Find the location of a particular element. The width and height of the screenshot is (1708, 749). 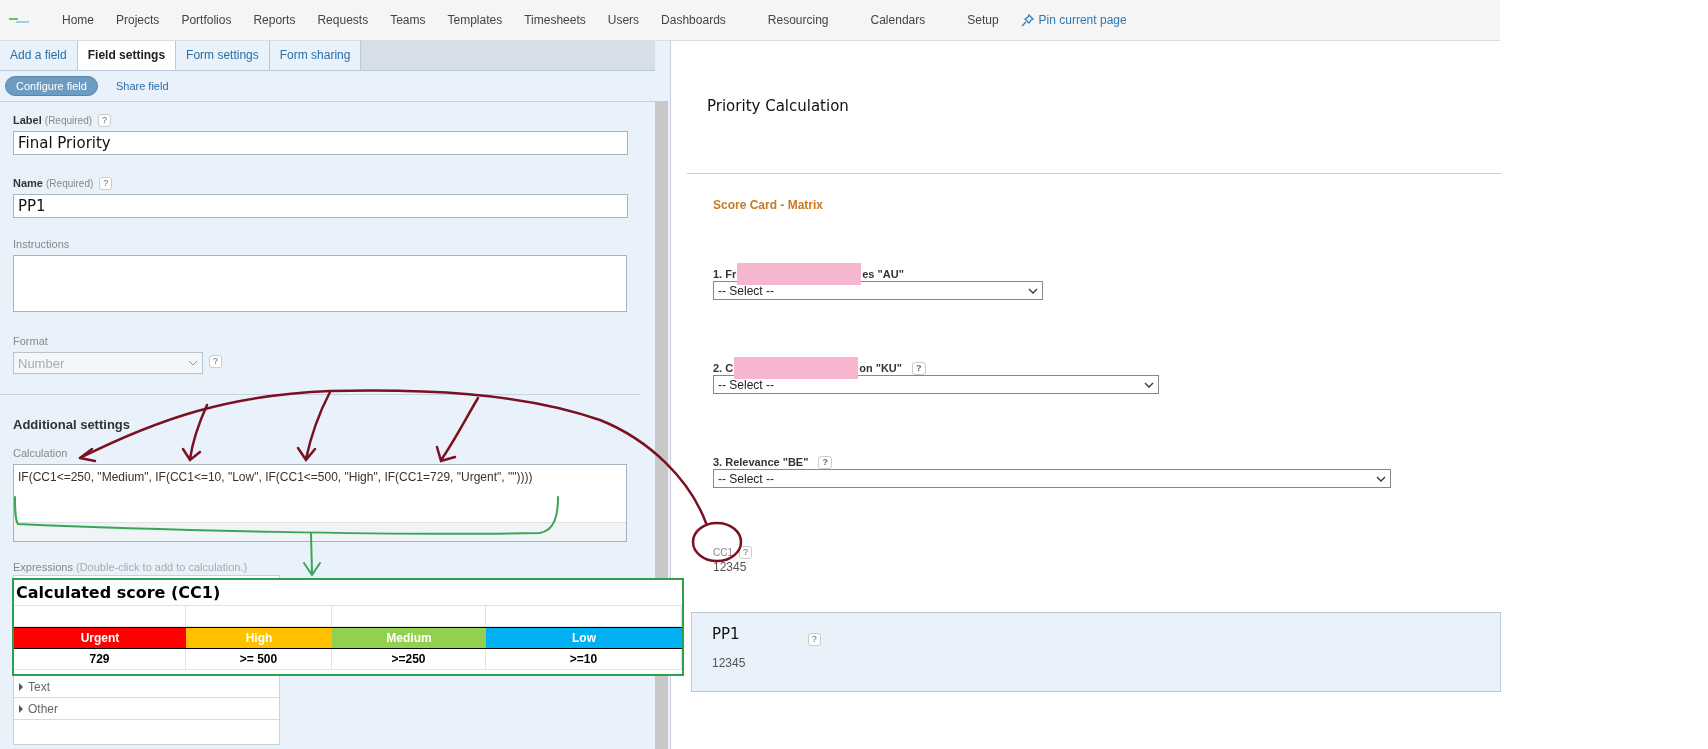

annotation-circle is located at coordinates (717, 542).